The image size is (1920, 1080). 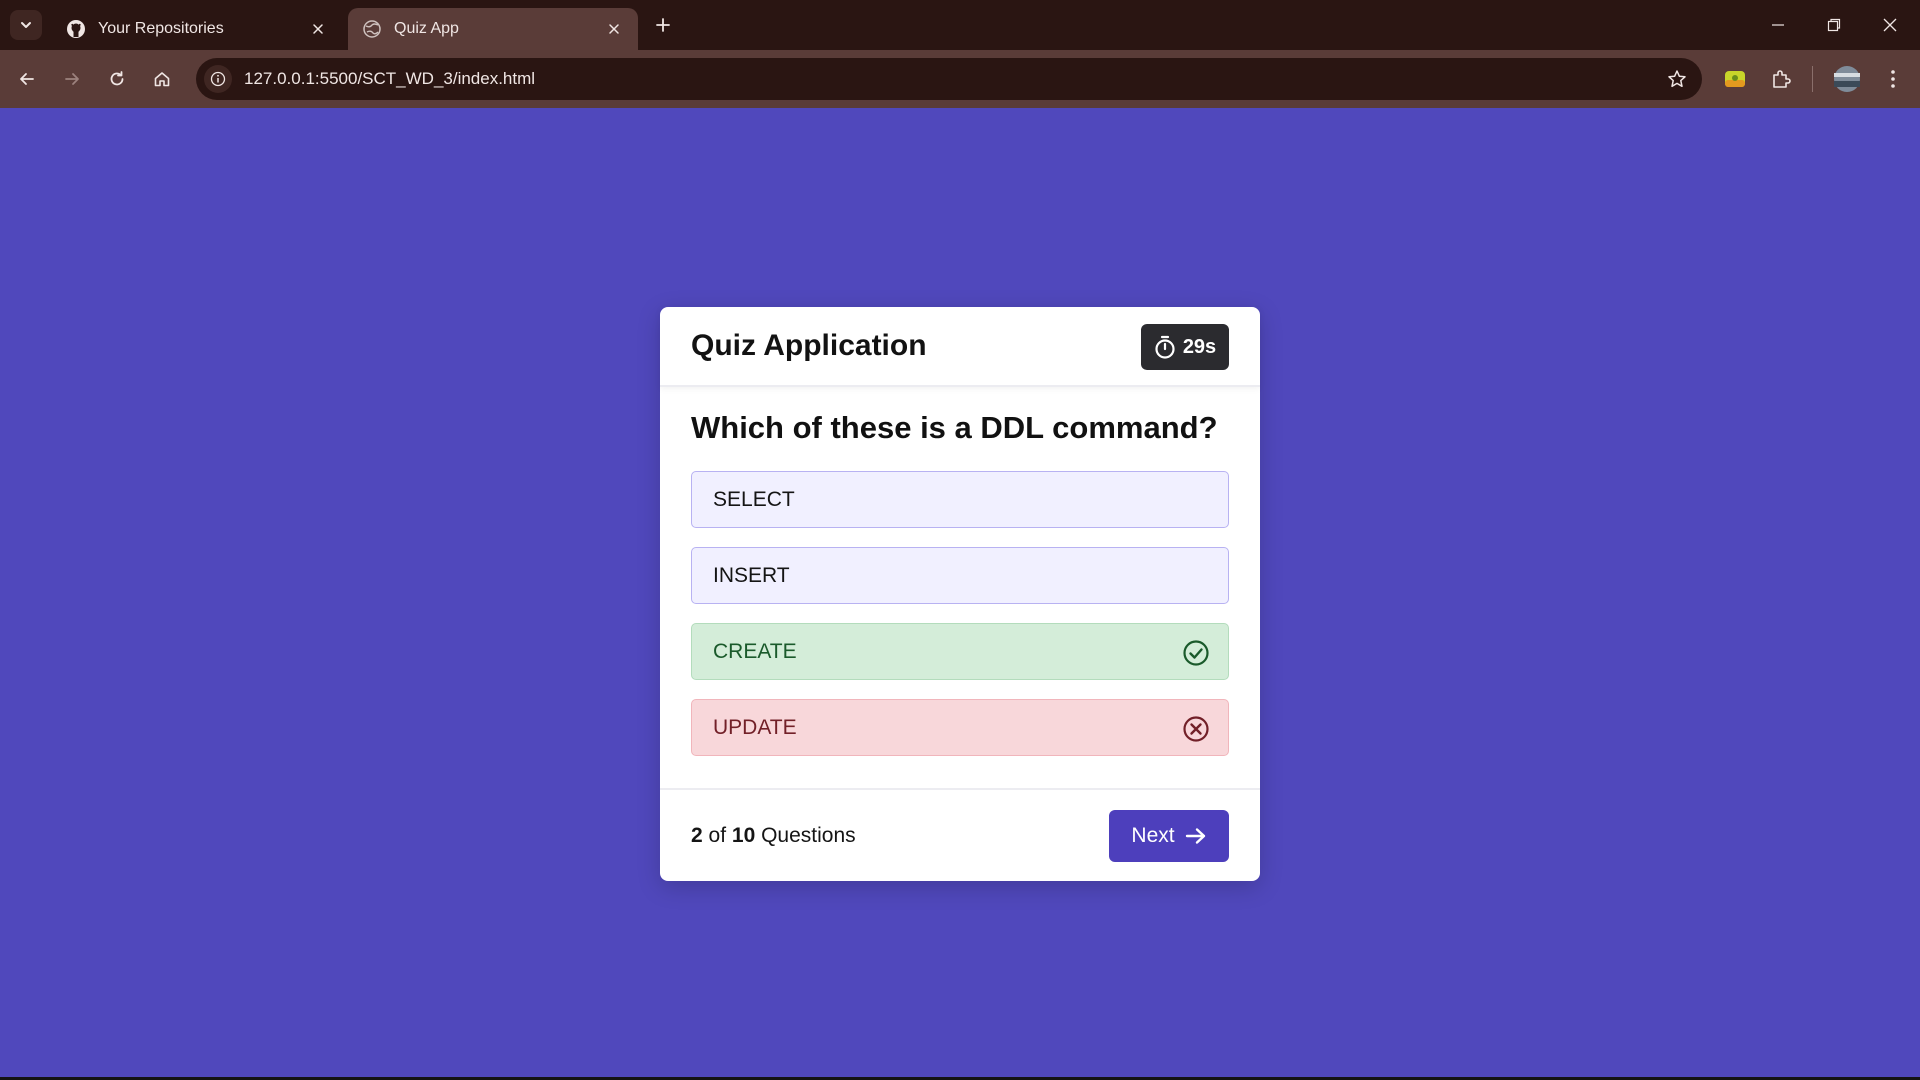 What do you see at coordinates (493, 29) in the screenshot?
I see `tab-quiz-app: Quiz App` at bounding box center [493, 29].